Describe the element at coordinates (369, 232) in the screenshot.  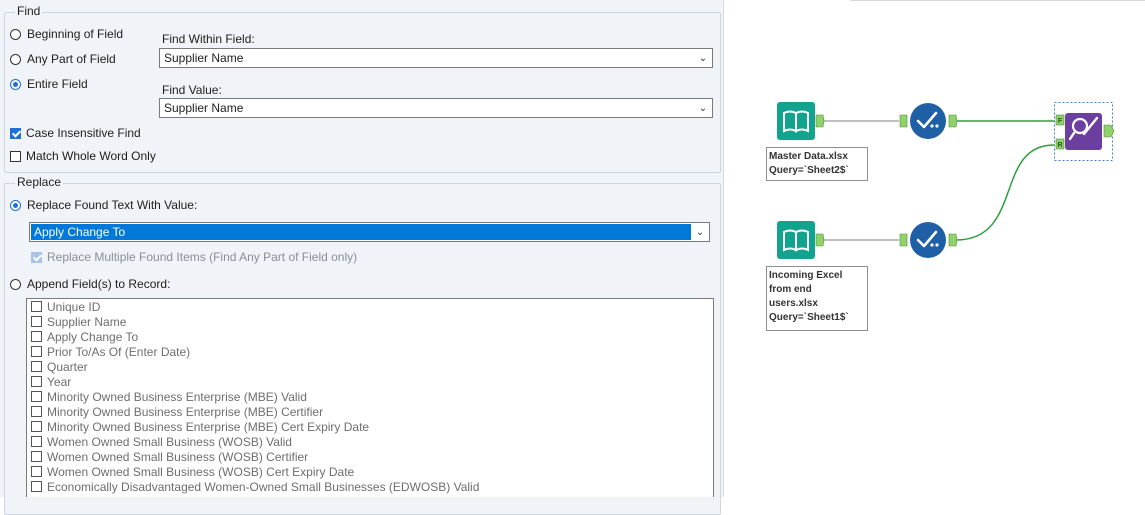
I see `replace-value-dropdown: Apply Change To ⌄` at that location.